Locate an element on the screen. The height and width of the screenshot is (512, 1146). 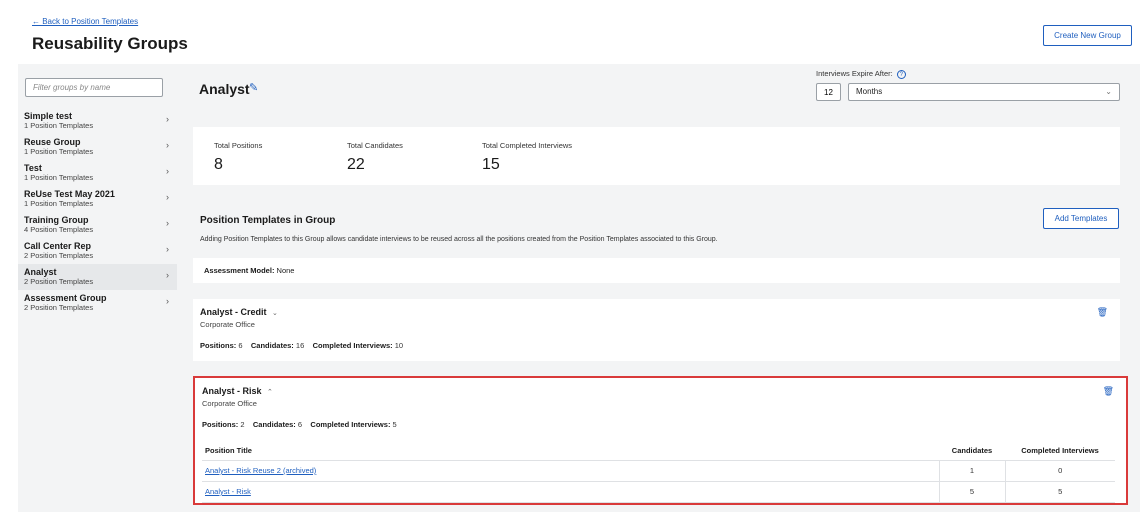
expire-label: Interviews Expire After: ? is located at coordinates (861, 74).